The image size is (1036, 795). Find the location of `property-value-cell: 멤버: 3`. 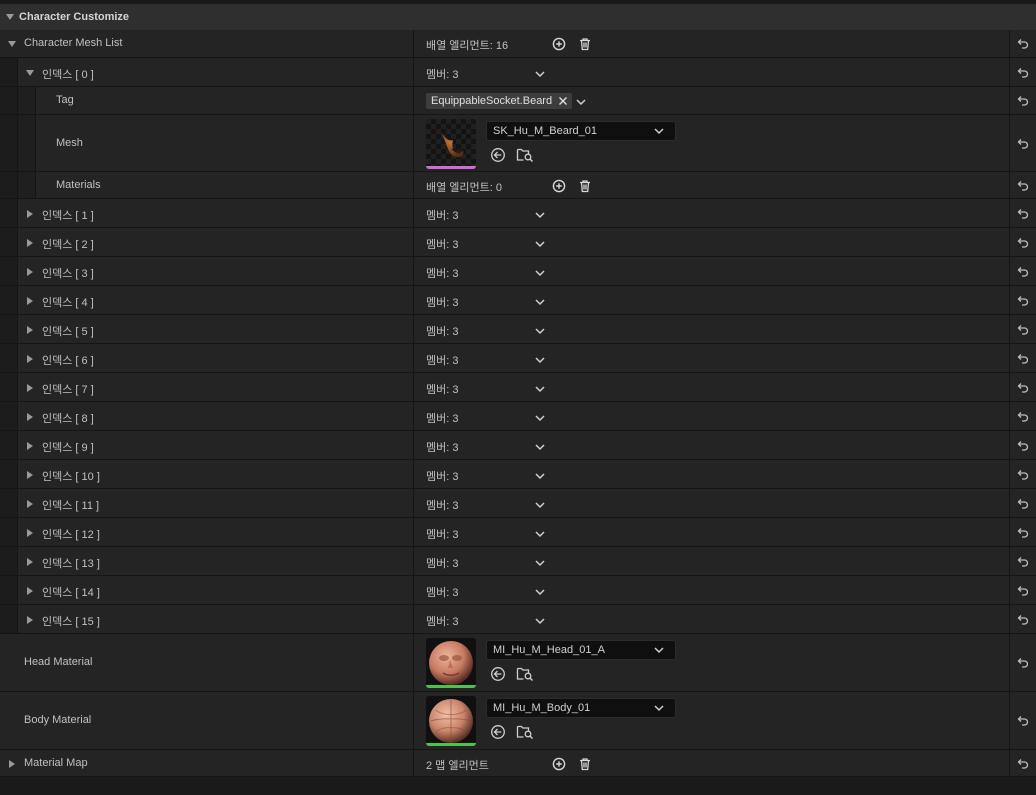

property-value-cell: 멤버: 3 is located at coordinates (712, 619).